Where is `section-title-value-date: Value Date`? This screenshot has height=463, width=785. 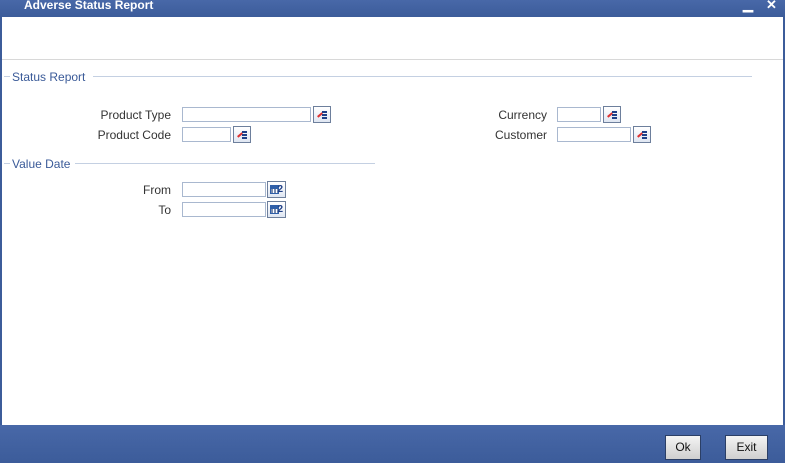
section-title-value-date: Value Date is located at coordinates (41, 164).